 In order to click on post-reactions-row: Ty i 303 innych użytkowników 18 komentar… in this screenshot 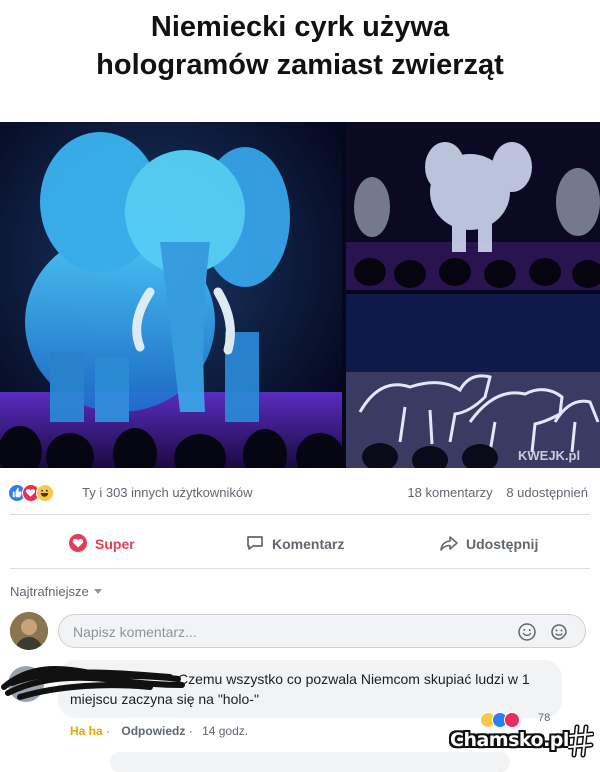, I will do `click(300, 494)`.